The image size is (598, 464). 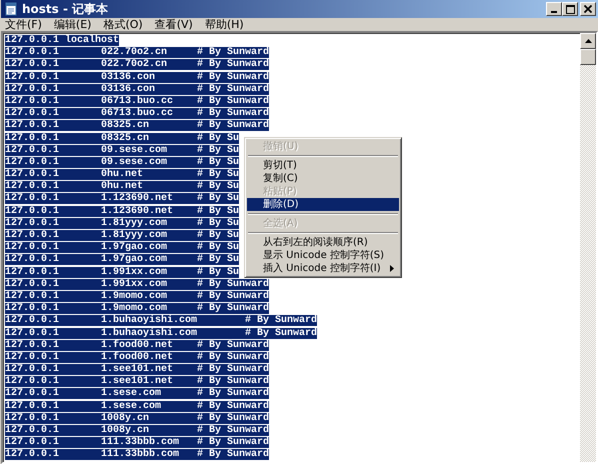 What do you see at coordinates (66, 9) in the screenshot?
I see `window-title: hosts - 记事本` at bounding box center [66, 9].